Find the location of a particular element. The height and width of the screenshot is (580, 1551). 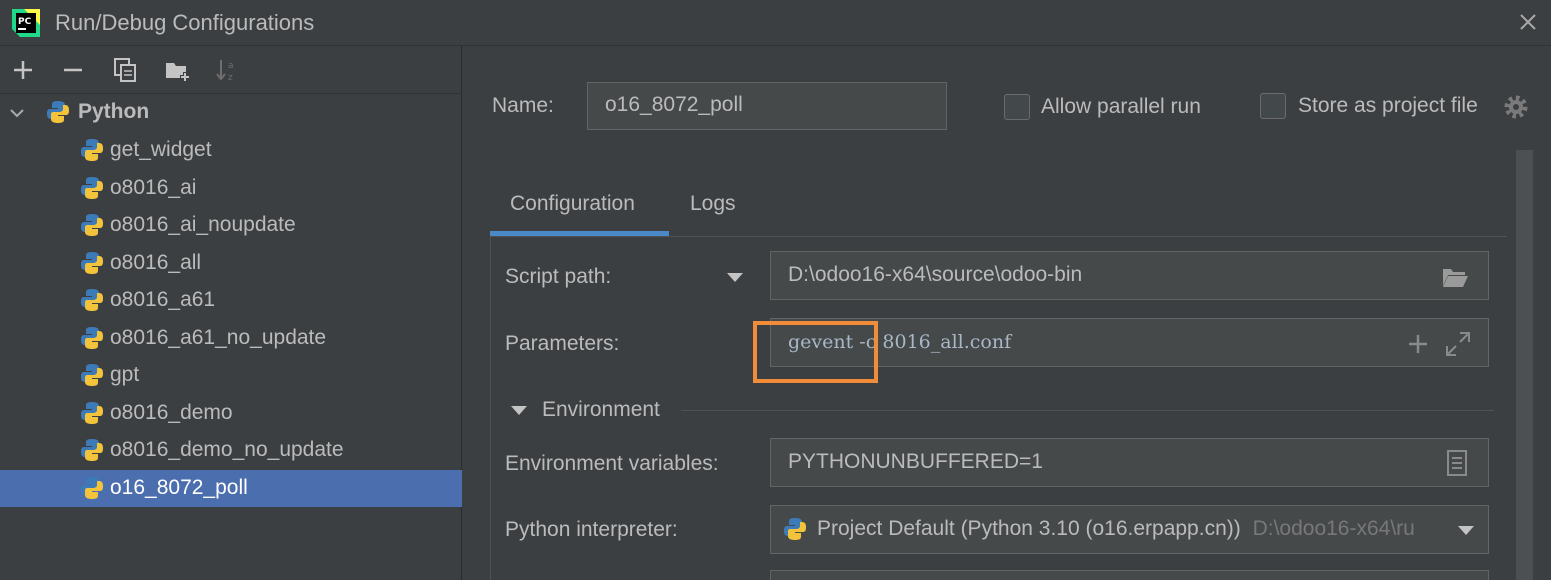

script-path-label: Script path: is located at coordinates (558, 276).